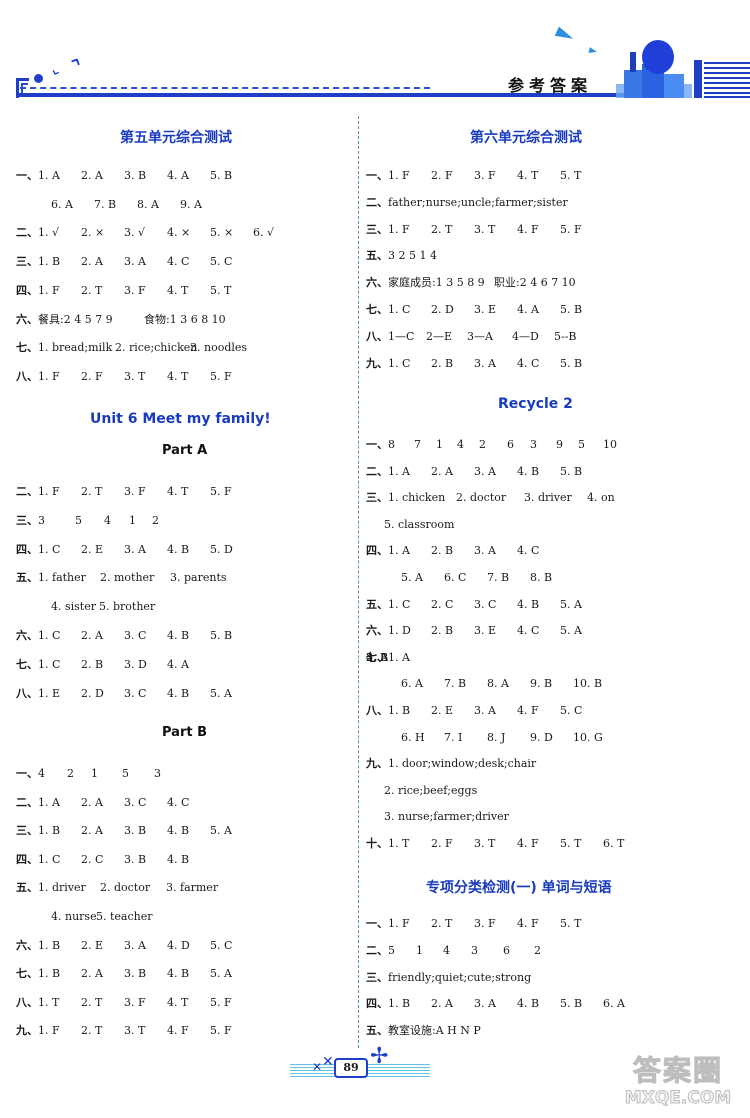 The height and width of the screenshot is (1118, 750). Describe the element at coordinates (654, 69) in the screenshot. I see `telescope-scene-illustration` at that location.